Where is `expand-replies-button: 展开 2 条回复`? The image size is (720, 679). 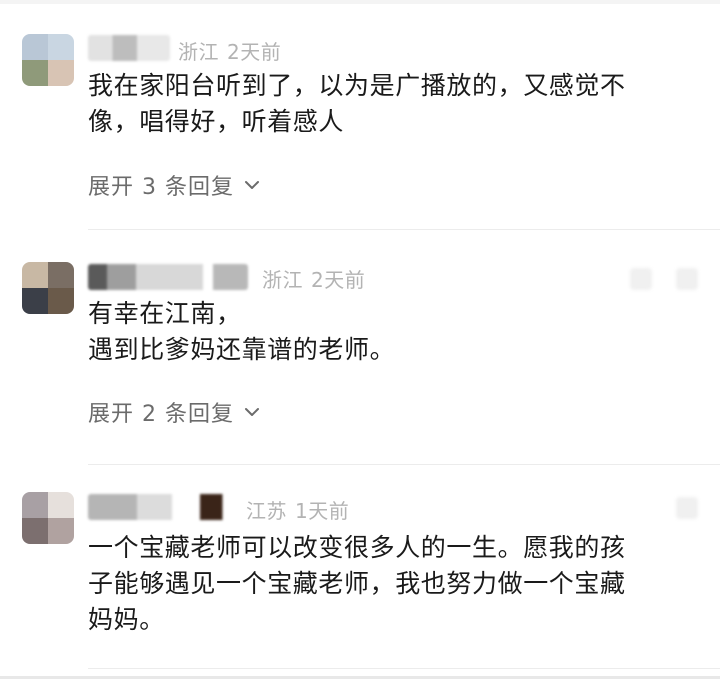
expand-replies-button: 展开 2 条回复 is located at coordinates (174, 412).